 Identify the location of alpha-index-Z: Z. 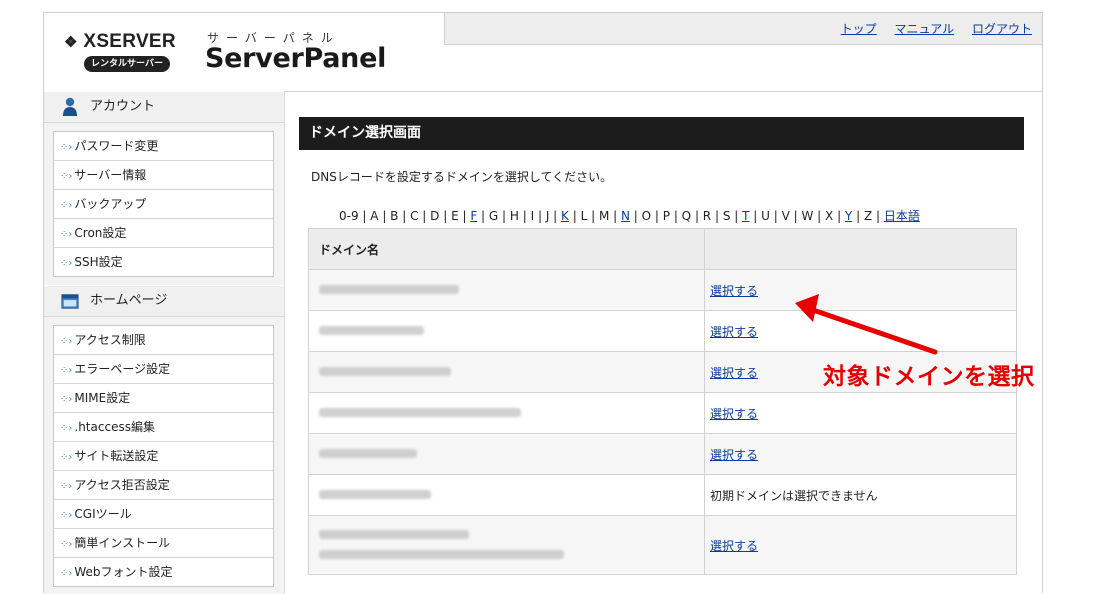
(868, 216).